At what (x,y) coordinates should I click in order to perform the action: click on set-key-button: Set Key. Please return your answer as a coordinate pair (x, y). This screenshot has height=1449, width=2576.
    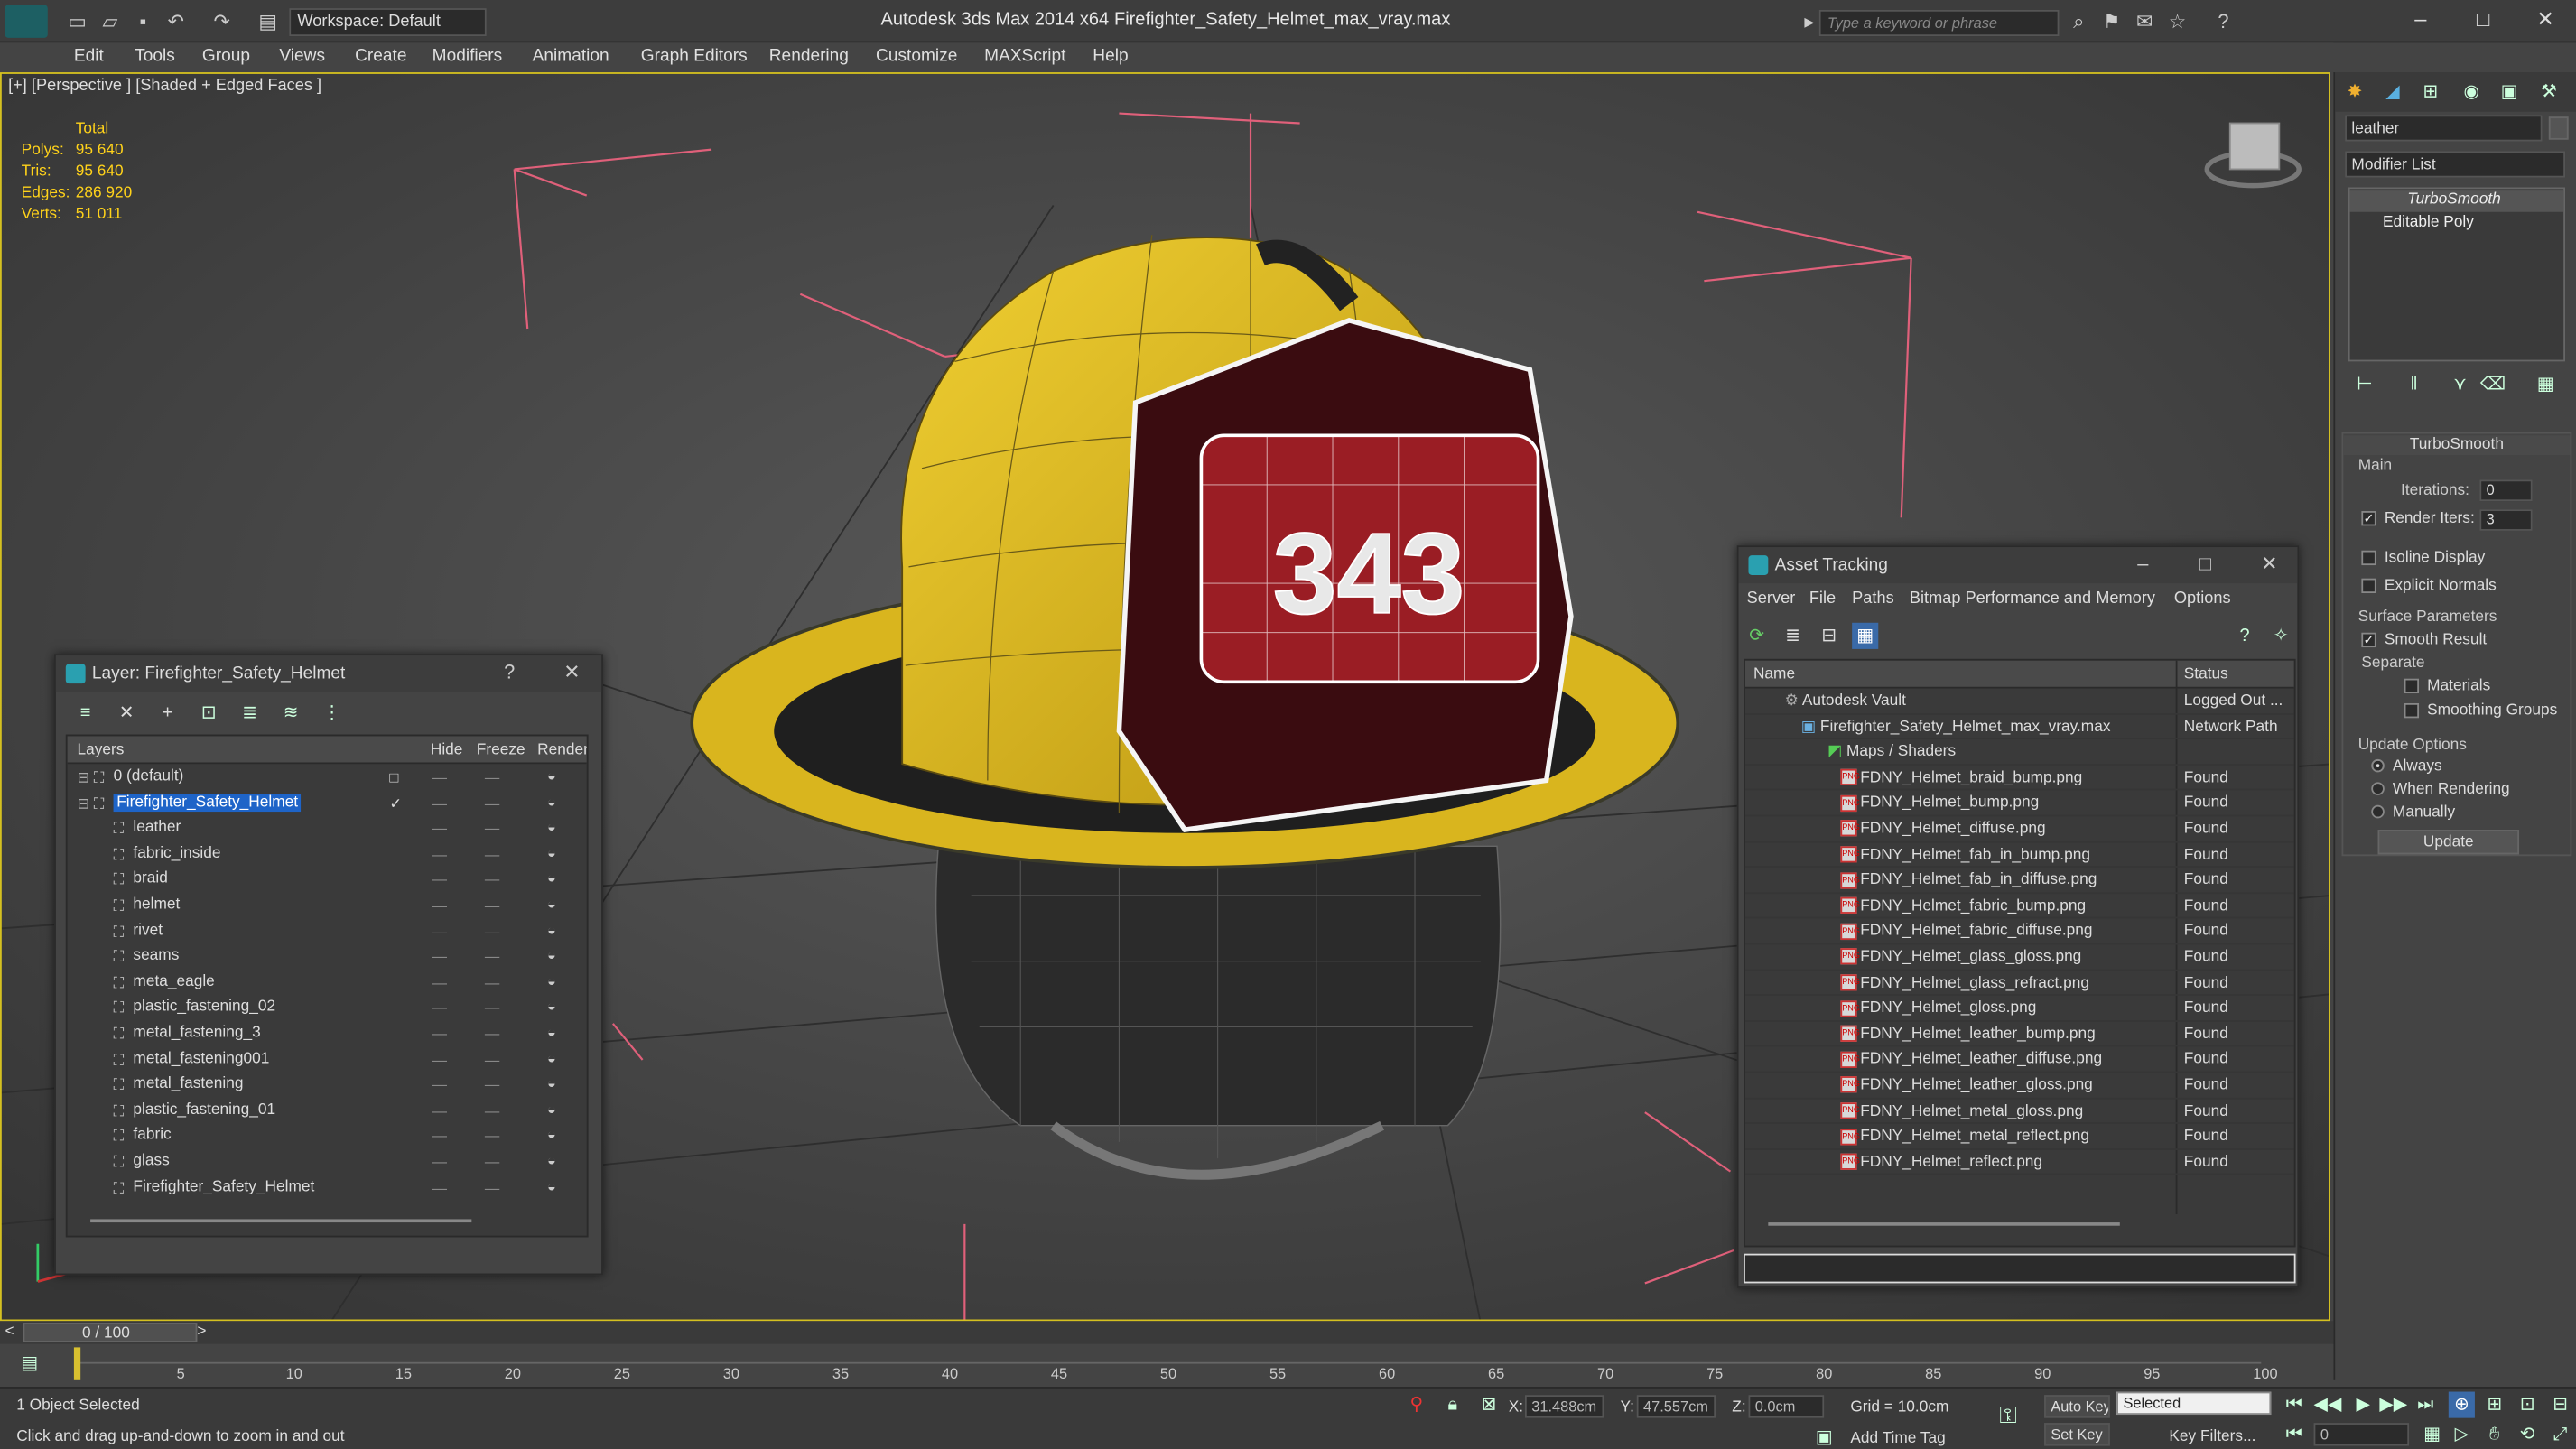
    Looking at the image, I should click on (2077, 1434).